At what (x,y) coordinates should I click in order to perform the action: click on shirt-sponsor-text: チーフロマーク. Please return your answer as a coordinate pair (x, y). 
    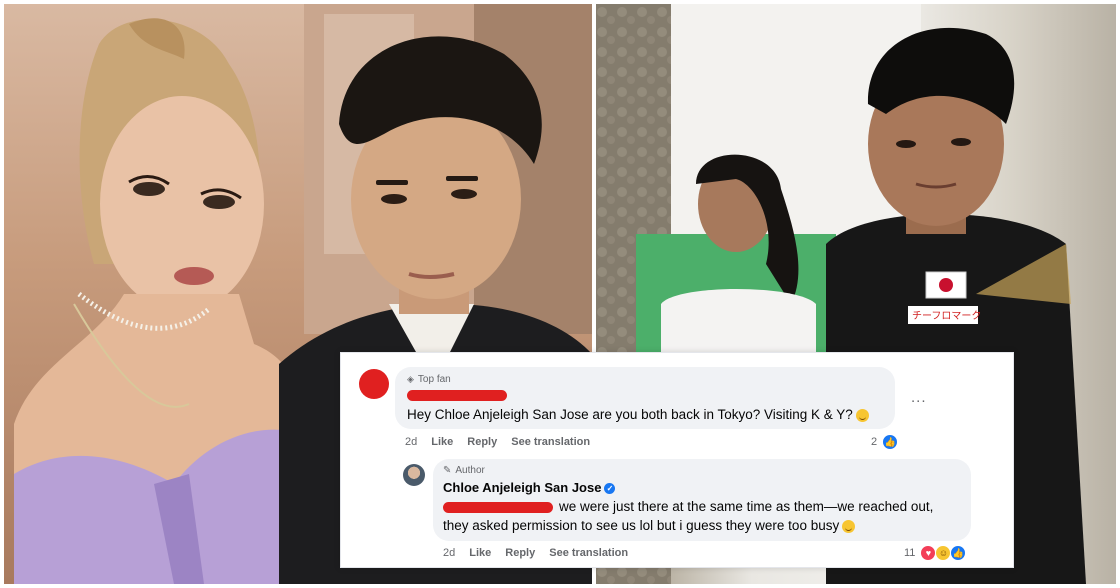
    Looking at the image, I should click on (946, 316).